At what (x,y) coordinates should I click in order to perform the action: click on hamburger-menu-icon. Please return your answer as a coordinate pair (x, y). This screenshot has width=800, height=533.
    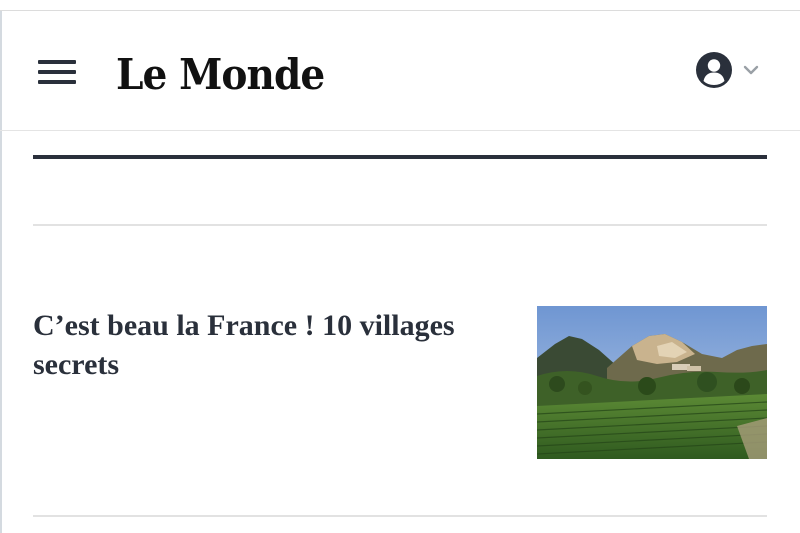
    Looking at the image, I should click on (57, 73).